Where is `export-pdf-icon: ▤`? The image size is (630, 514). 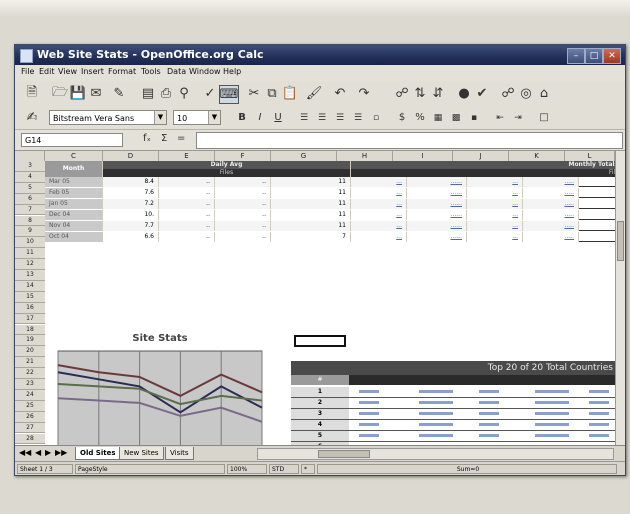 export-pdf-icon: ▤ is located at coordinates (148, 93).